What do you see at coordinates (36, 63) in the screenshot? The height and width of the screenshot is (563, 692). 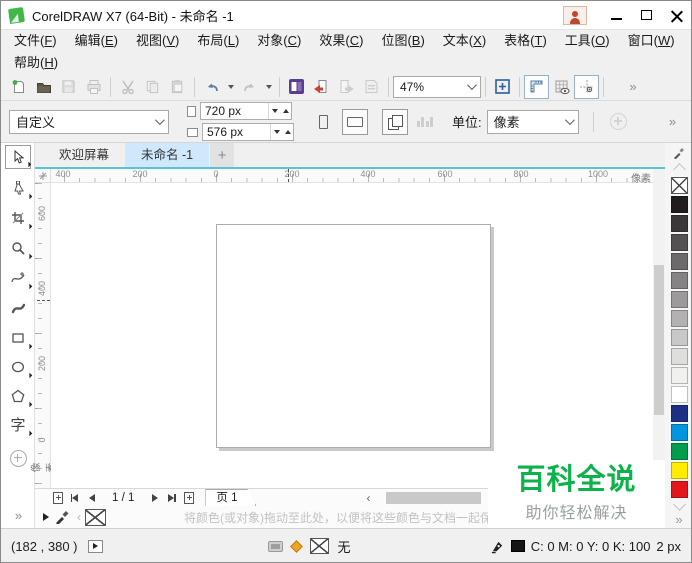 I see `menu-help: 帮助(H)` at bounding box center [36, 63].